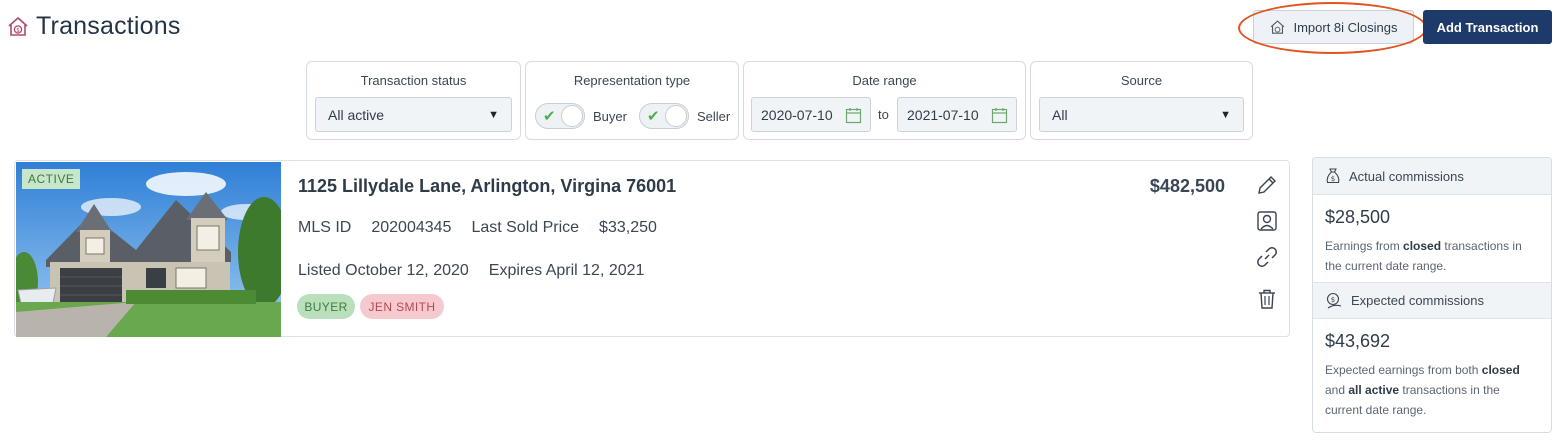  What do you see at coordinates (664, 116) in the screenshot?
I see `seller-toggle: ✔` at bounding box center [664, 116].